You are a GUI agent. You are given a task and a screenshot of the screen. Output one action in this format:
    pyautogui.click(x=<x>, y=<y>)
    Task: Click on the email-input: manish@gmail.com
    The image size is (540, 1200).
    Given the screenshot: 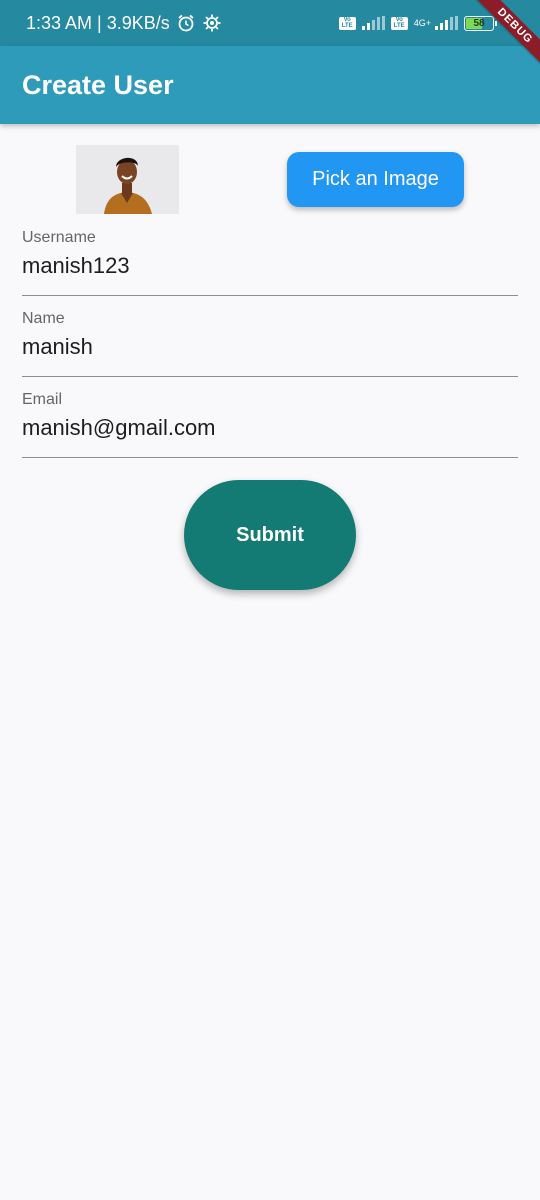 What is the action you would take?
    pyautogui.click(x=270, y=428)
    